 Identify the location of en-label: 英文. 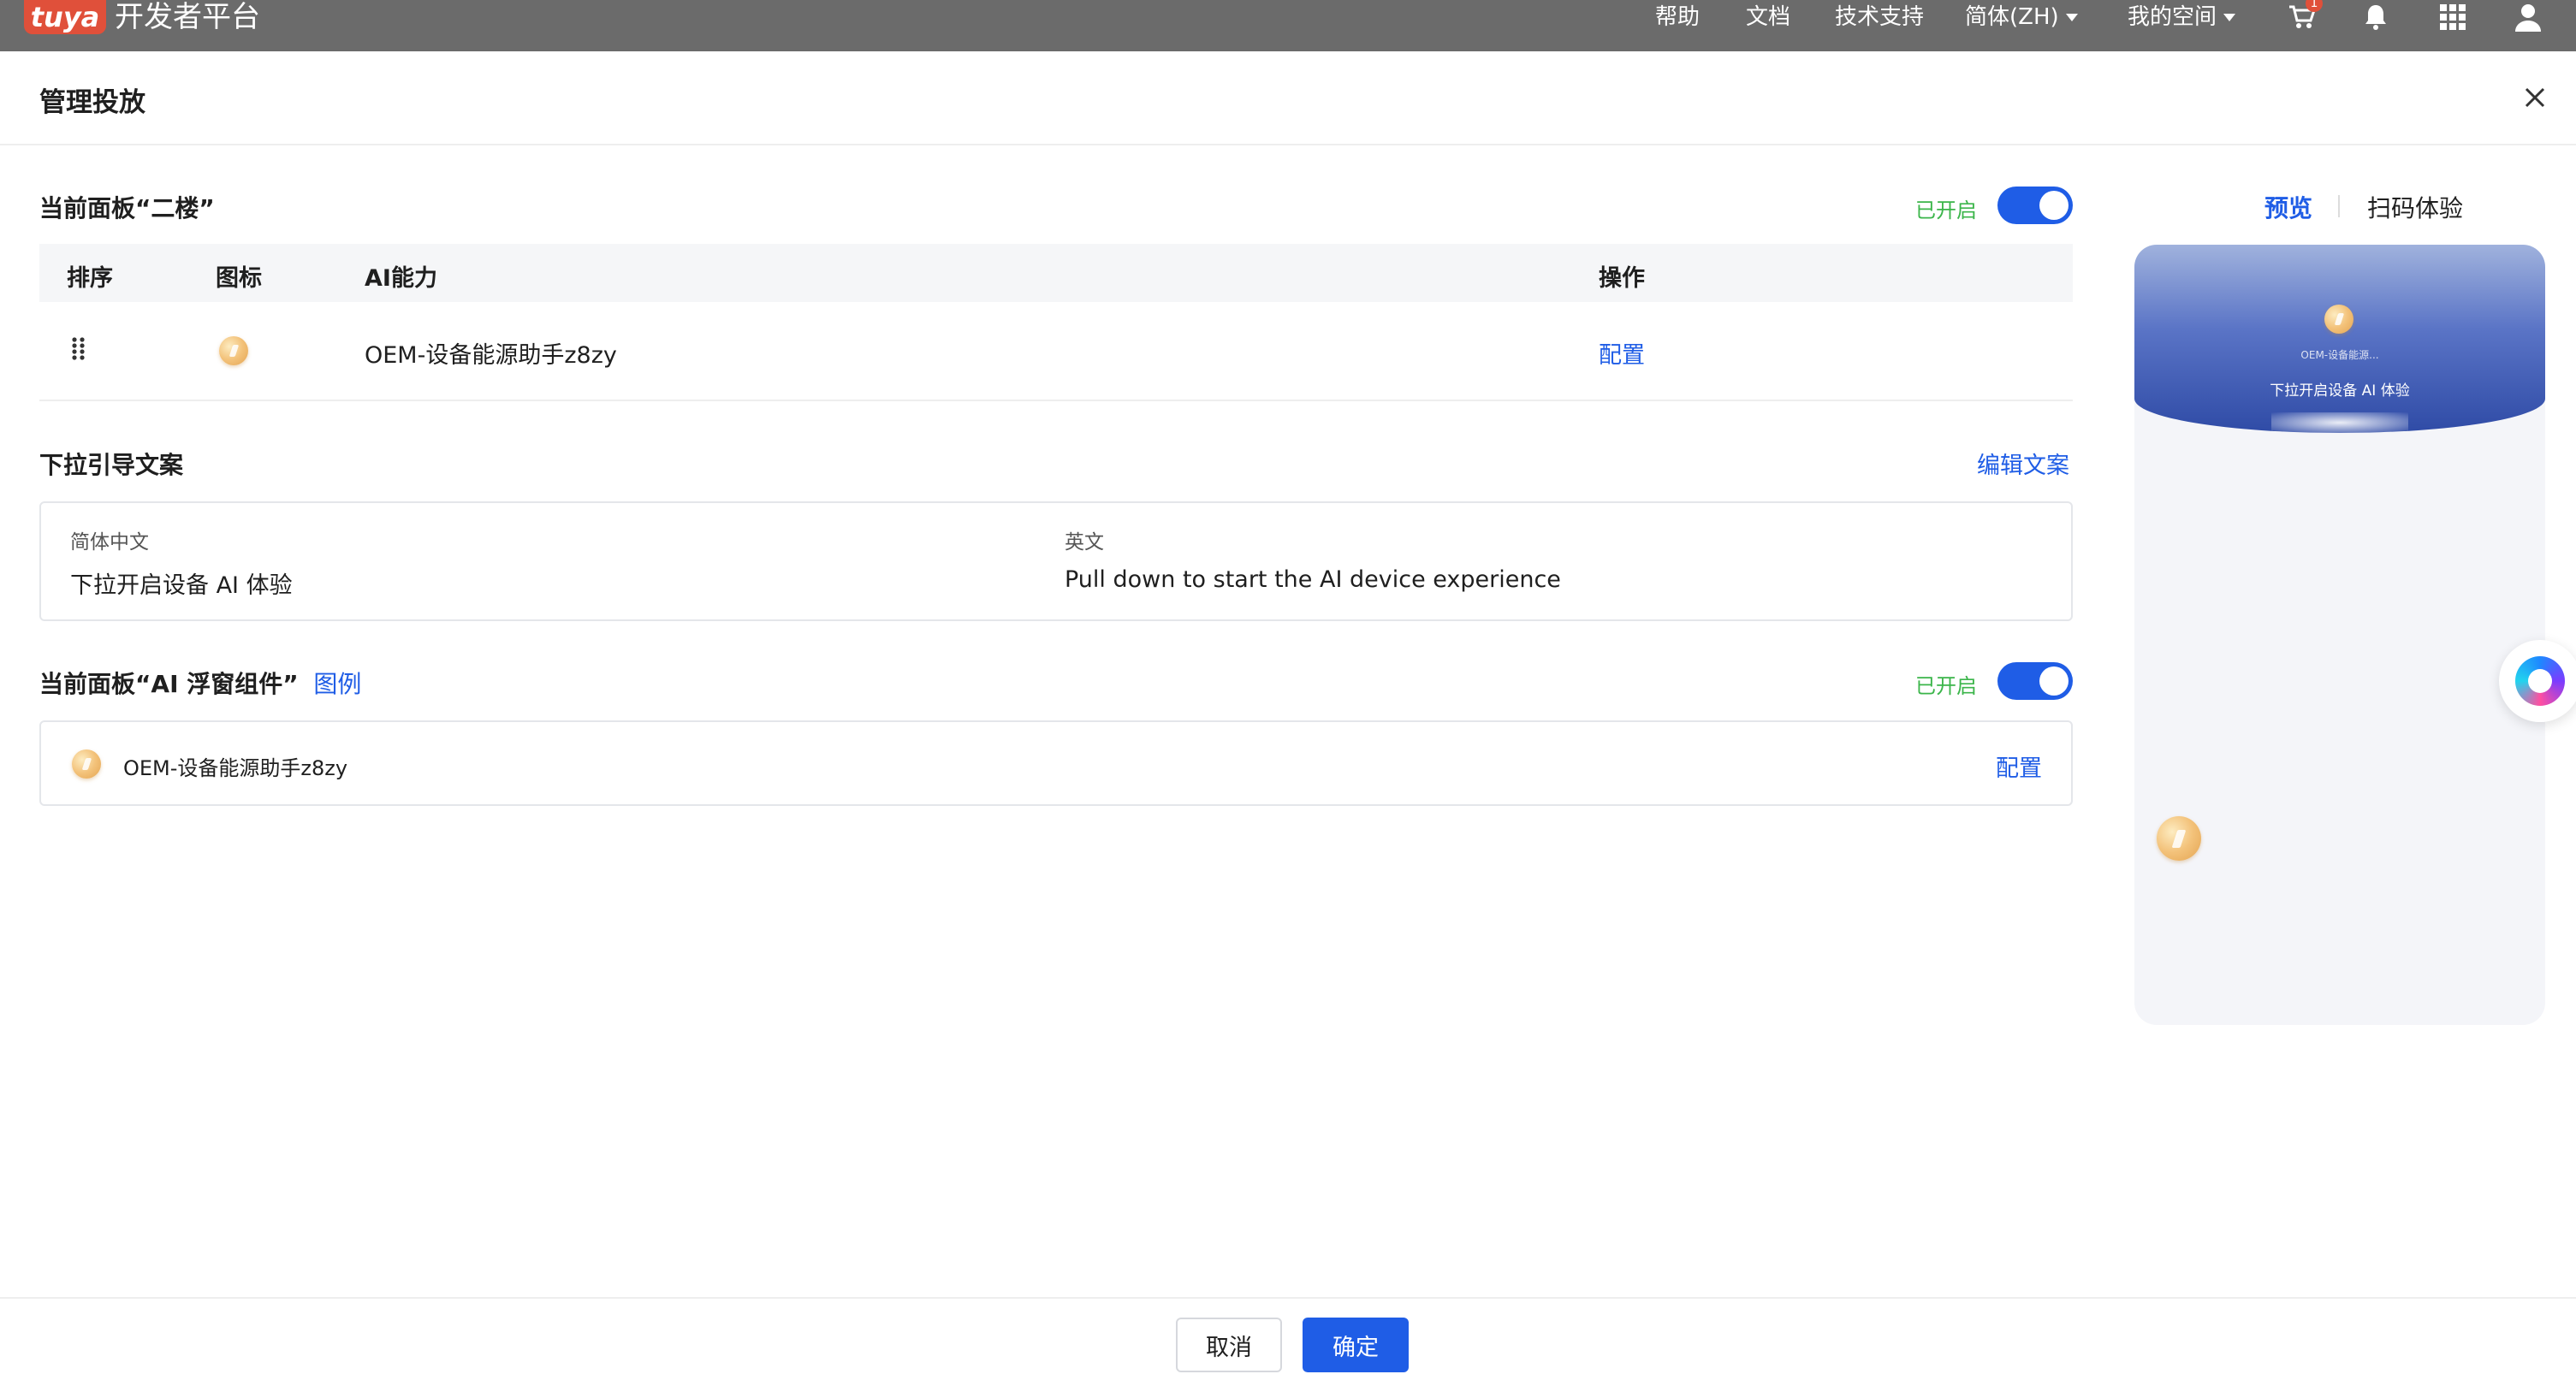
(1084, 542).